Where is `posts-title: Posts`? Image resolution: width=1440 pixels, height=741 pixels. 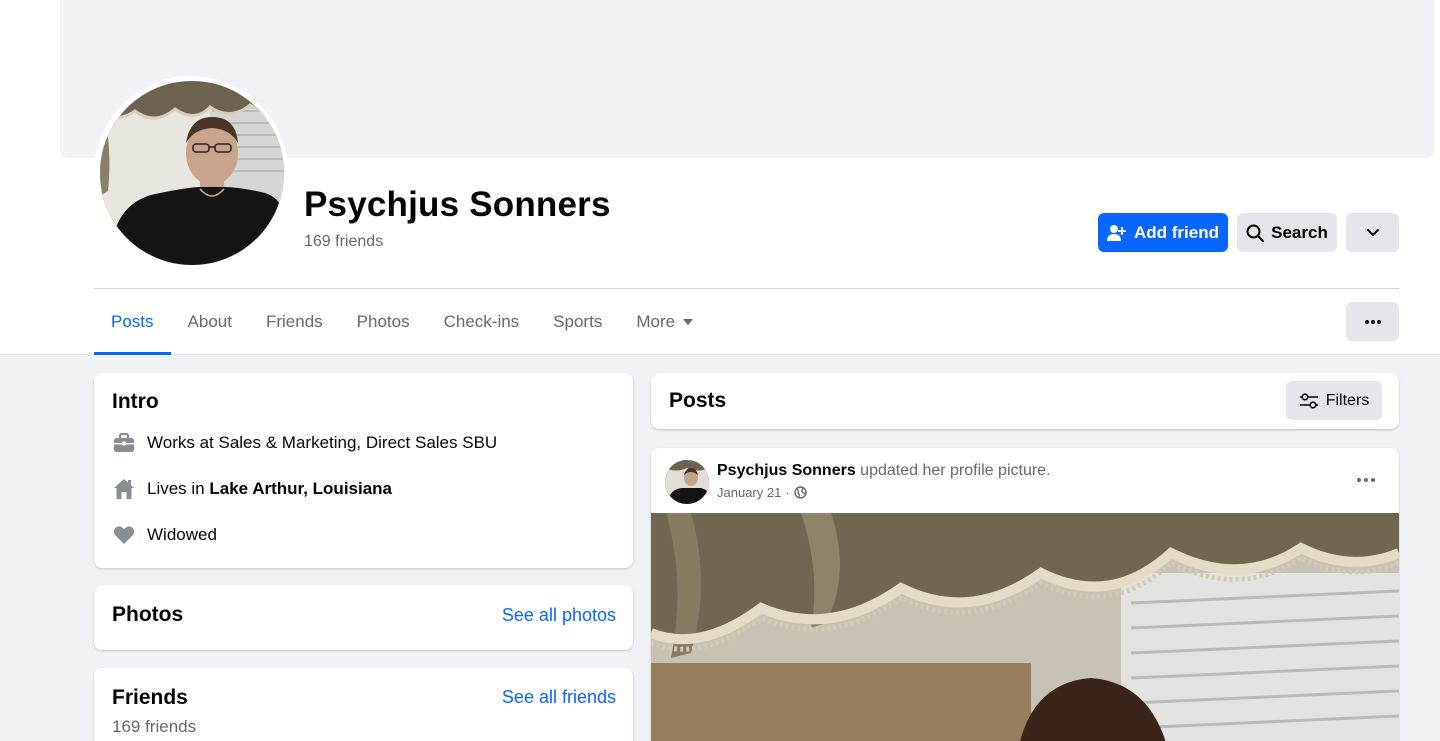 posts-title: Posts is located at coordinates (698, 400).